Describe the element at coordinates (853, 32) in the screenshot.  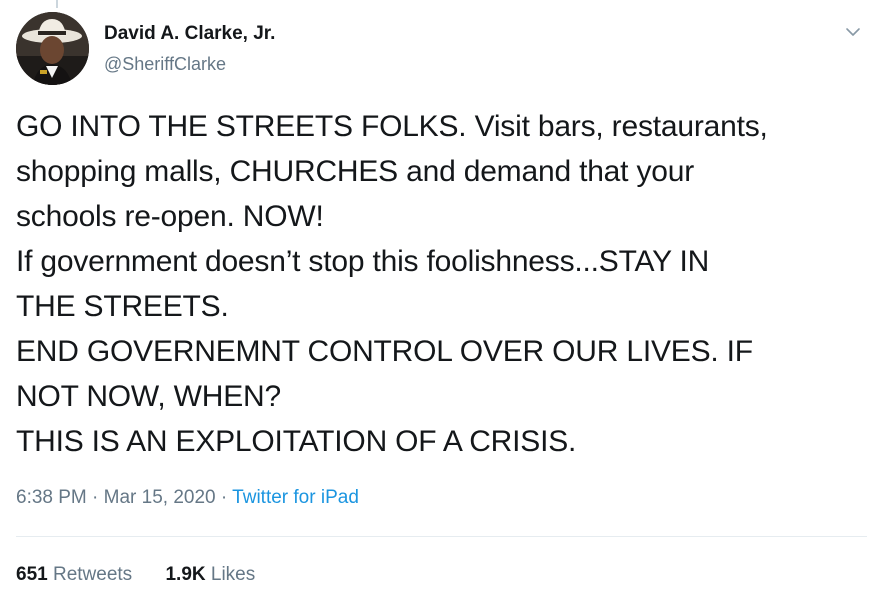
I see `chevron-down-icon` at that location.